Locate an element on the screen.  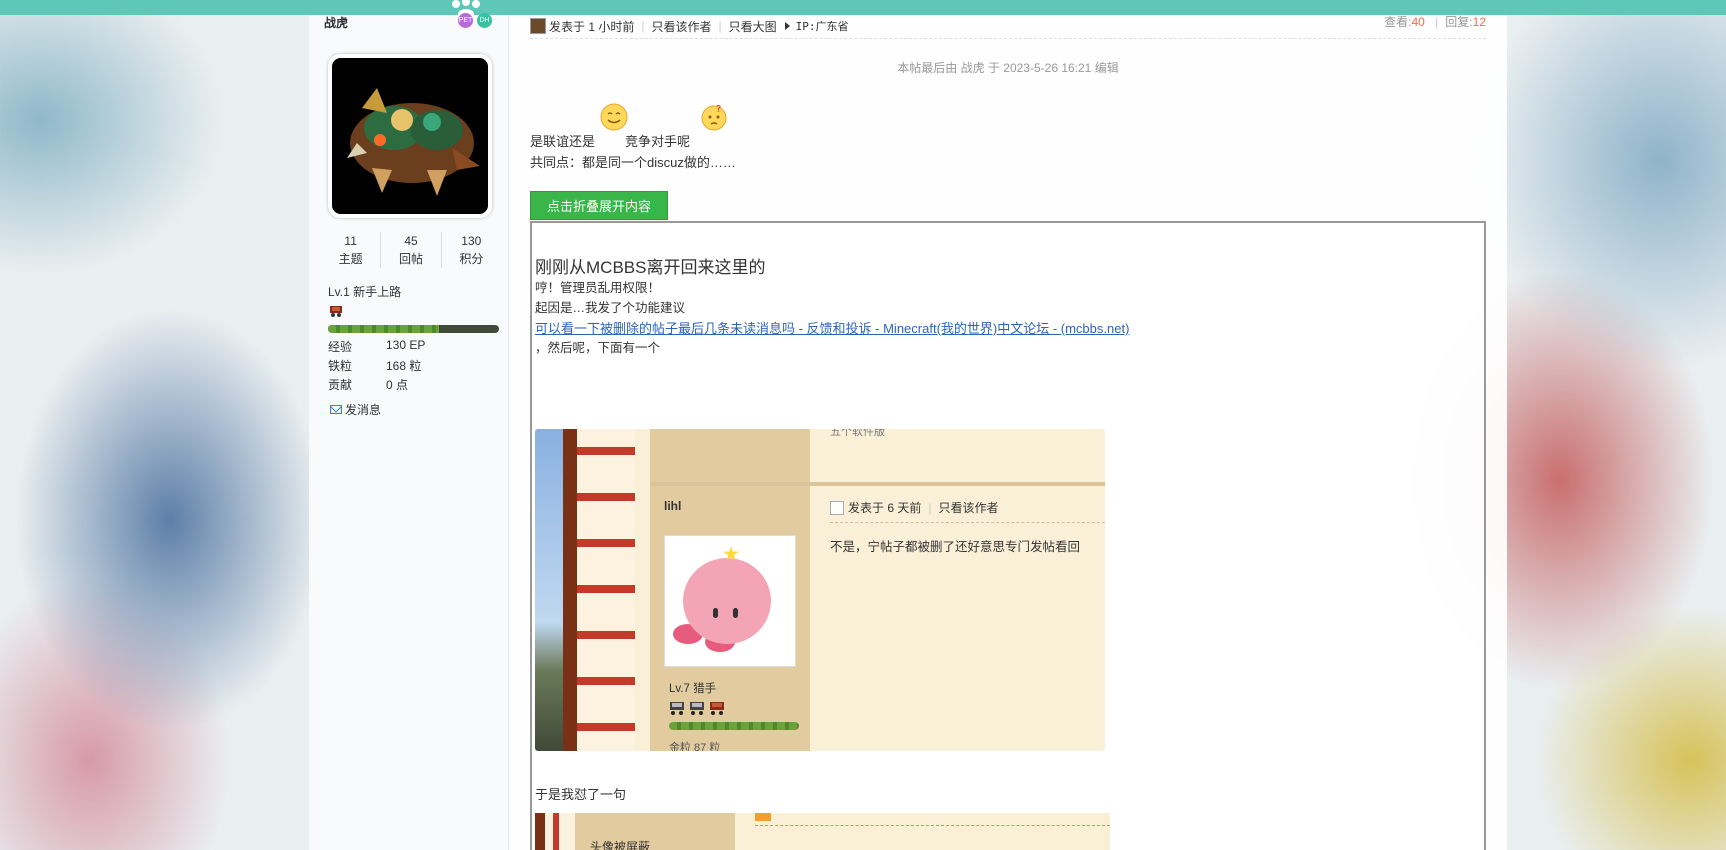
mail-icon is located at coordinates (336, 409).